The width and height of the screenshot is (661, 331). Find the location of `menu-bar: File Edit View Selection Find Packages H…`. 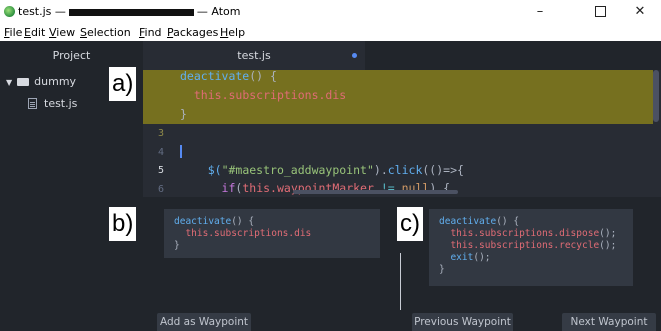

menu-bar: File Edit View Selection Find Packages H… is located at coordinates (330, 32).